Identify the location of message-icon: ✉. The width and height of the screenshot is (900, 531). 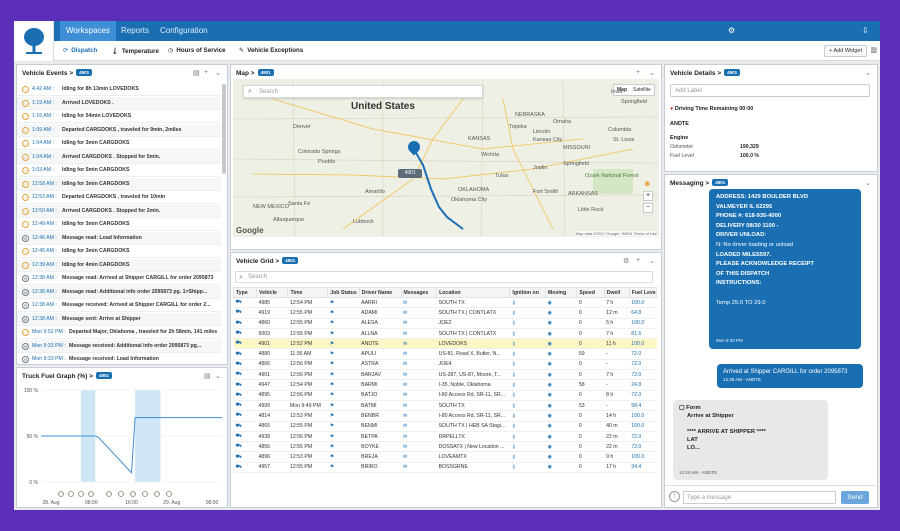
(25, 305).